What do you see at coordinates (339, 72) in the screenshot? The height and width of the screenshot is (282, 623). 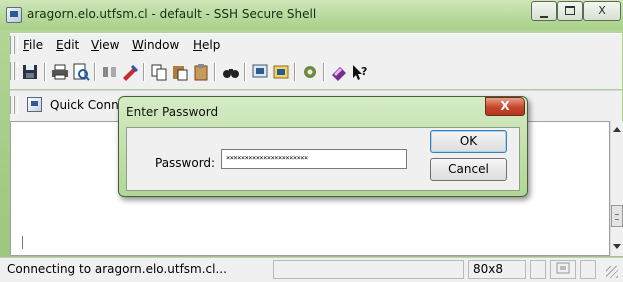 I see `help-book-icon` at bounding box center [339, 72].